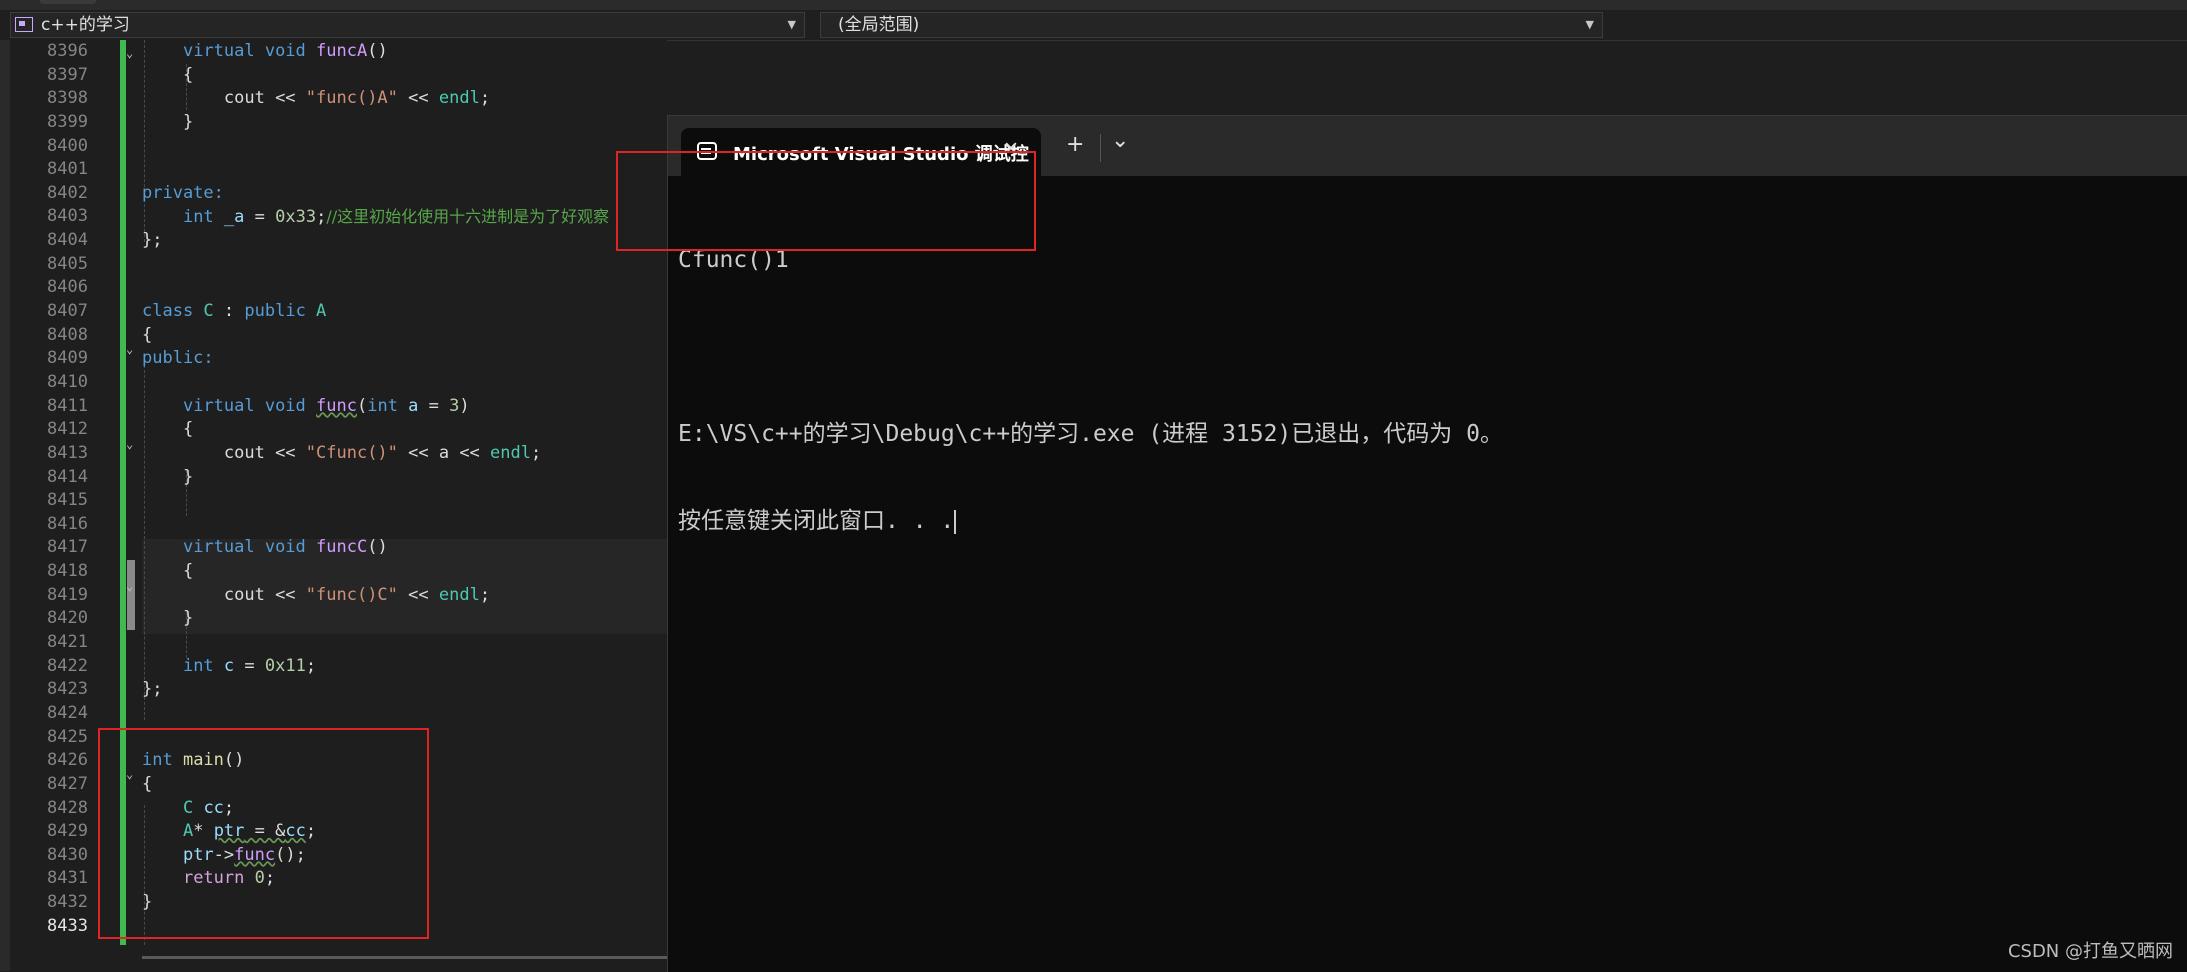  Describe the element at coordinates (67, 51) in the screenshot. I see `line-number: 8396` at that location.